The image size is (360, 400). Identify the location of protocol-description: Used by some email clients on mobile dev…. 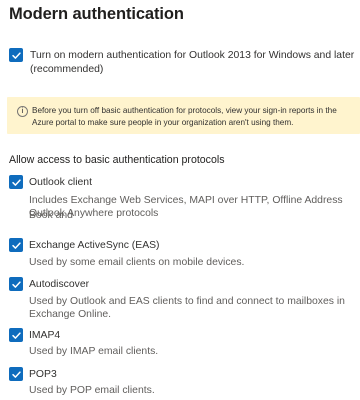
(137, 262).